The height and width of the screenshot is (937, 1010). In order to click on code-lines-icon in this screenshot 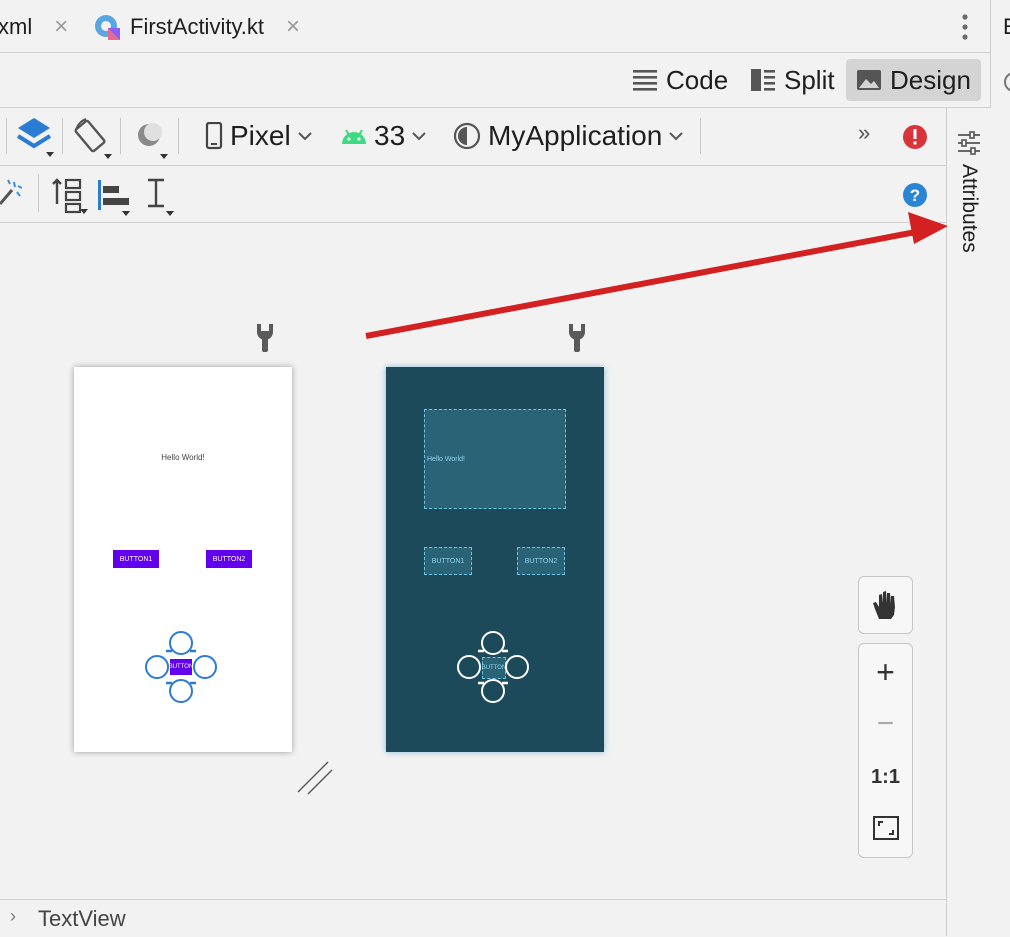, I will do `click(645, 80)`.